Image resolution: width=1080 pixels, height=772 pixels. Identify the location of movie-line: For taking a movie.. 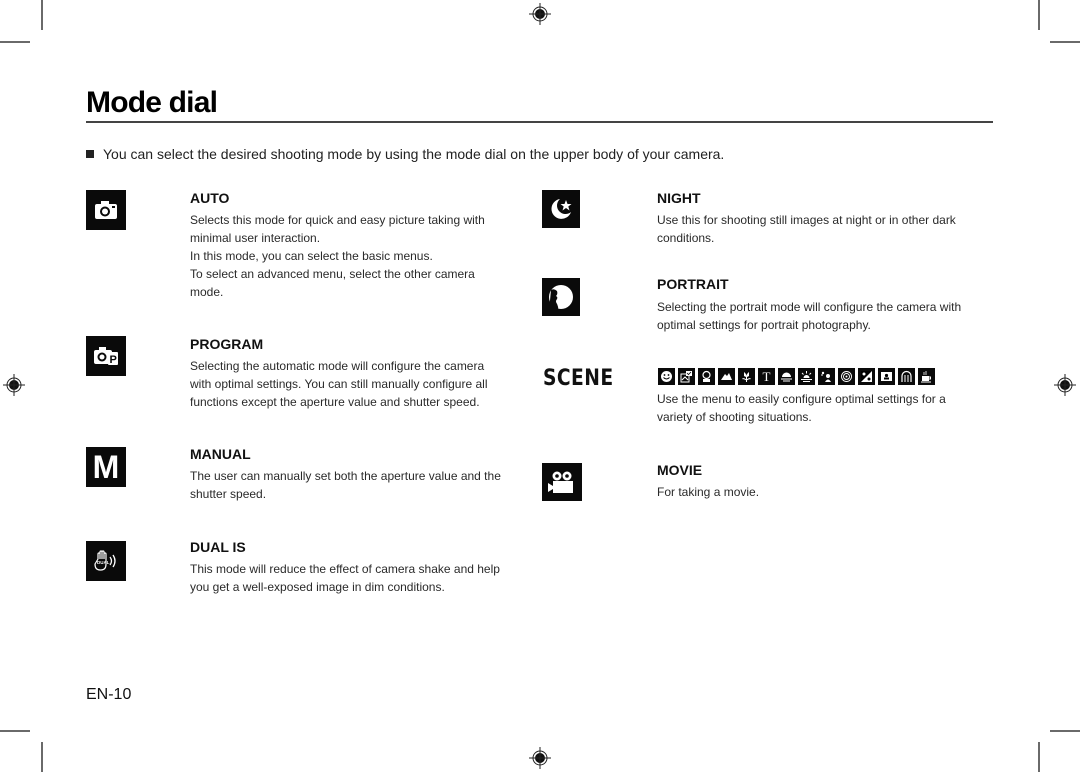
(708, 492).